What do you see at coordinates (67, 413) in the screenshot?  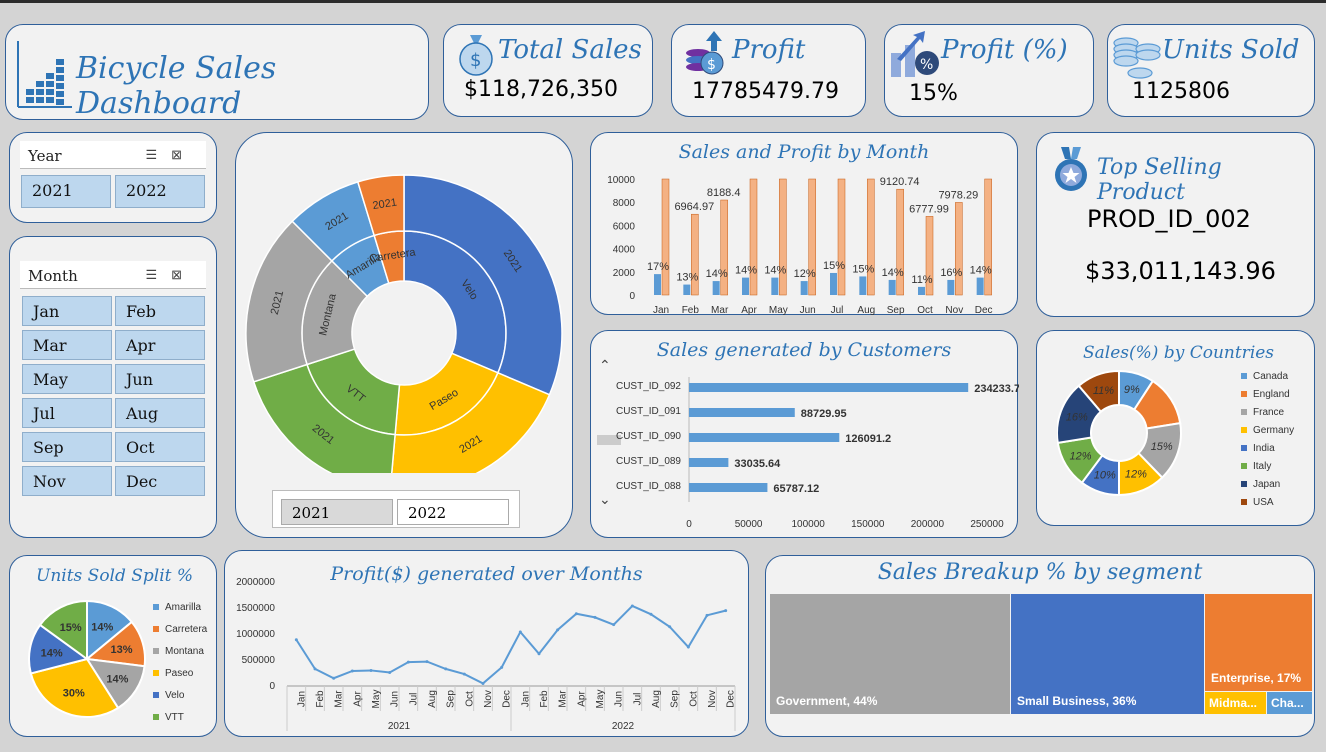 I see `month-chip-jul: Jul` at bounding box center [67, 413].